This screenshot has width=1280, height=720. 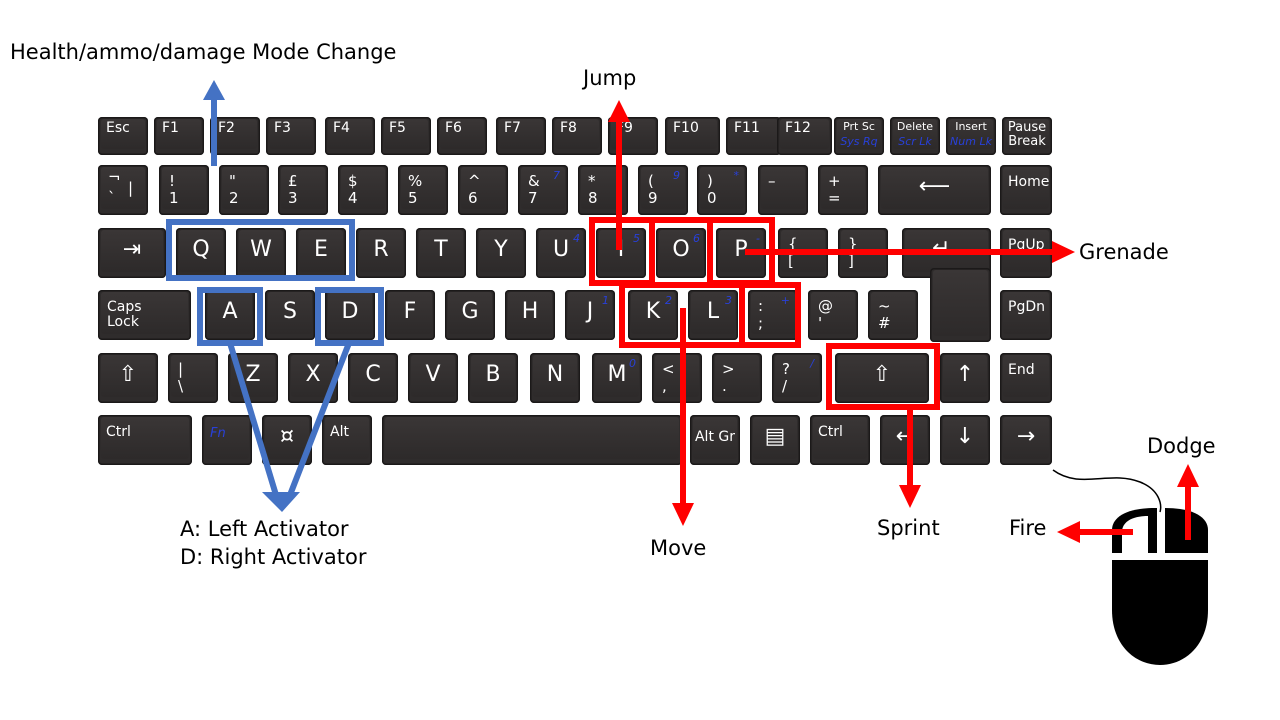 What do you see at coordinates (833, 315) in the screenshot?
I see `key-quote: @ '` at bounding box center [833, 315].